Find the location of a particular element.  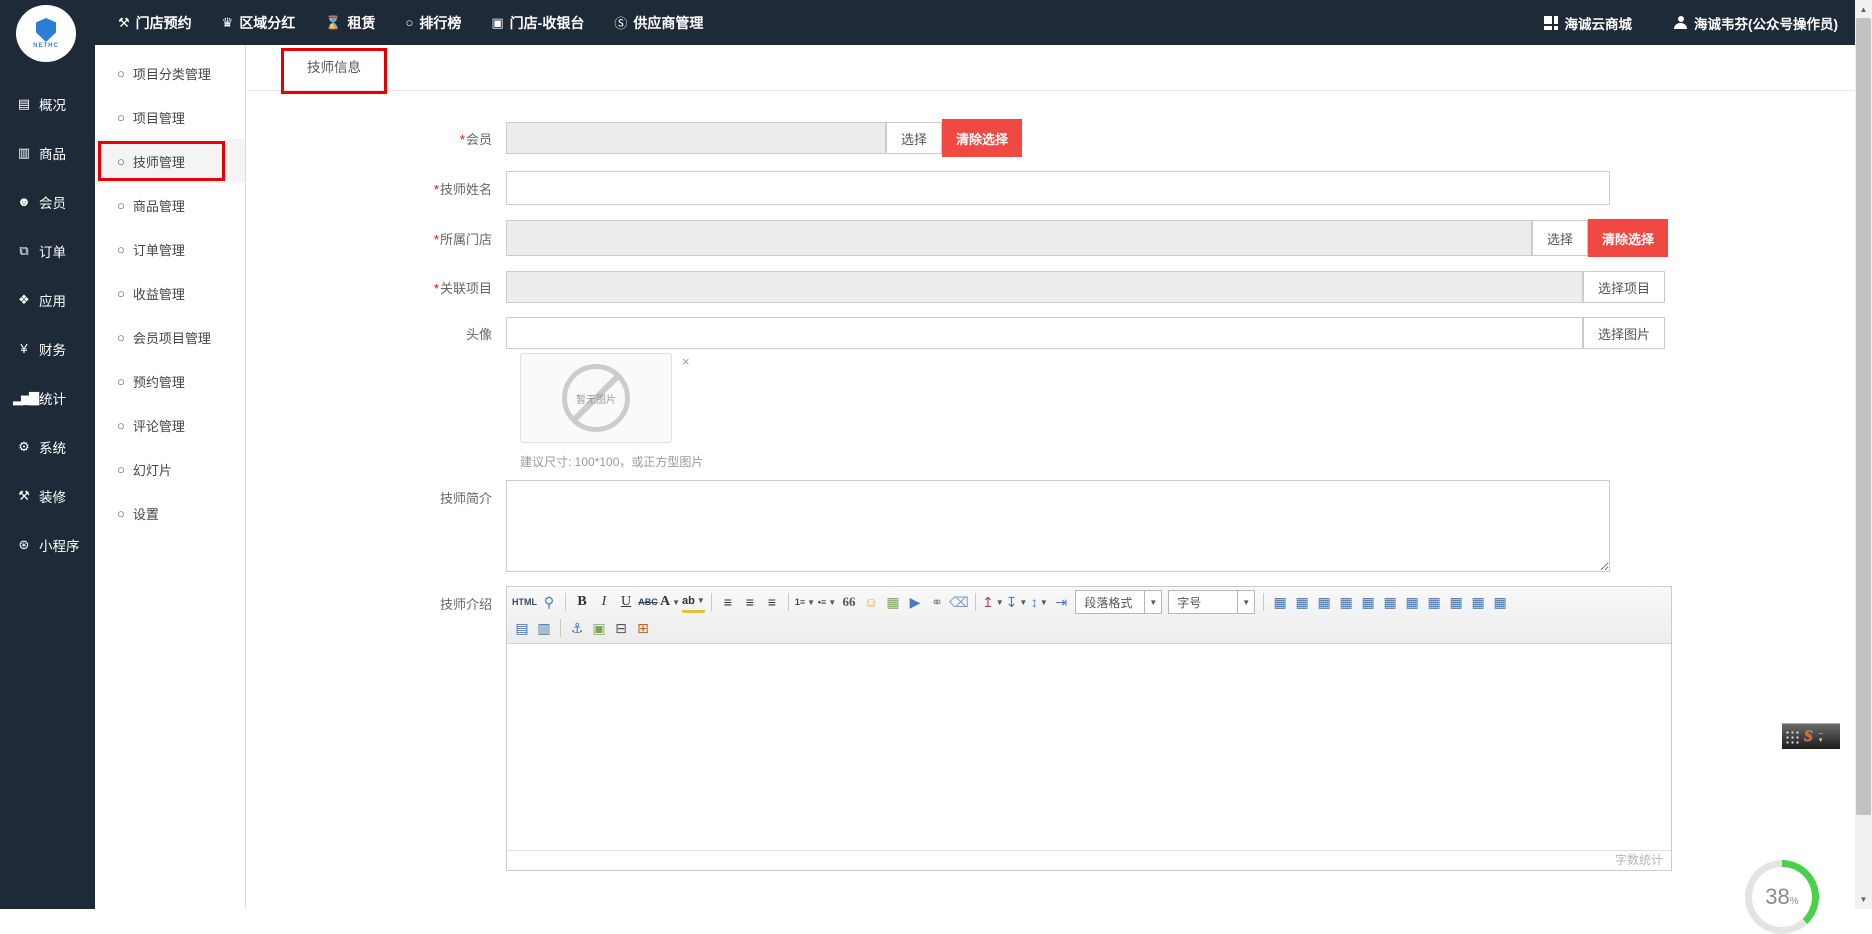

remove-image-button: × is located at coordinates (686, 361).